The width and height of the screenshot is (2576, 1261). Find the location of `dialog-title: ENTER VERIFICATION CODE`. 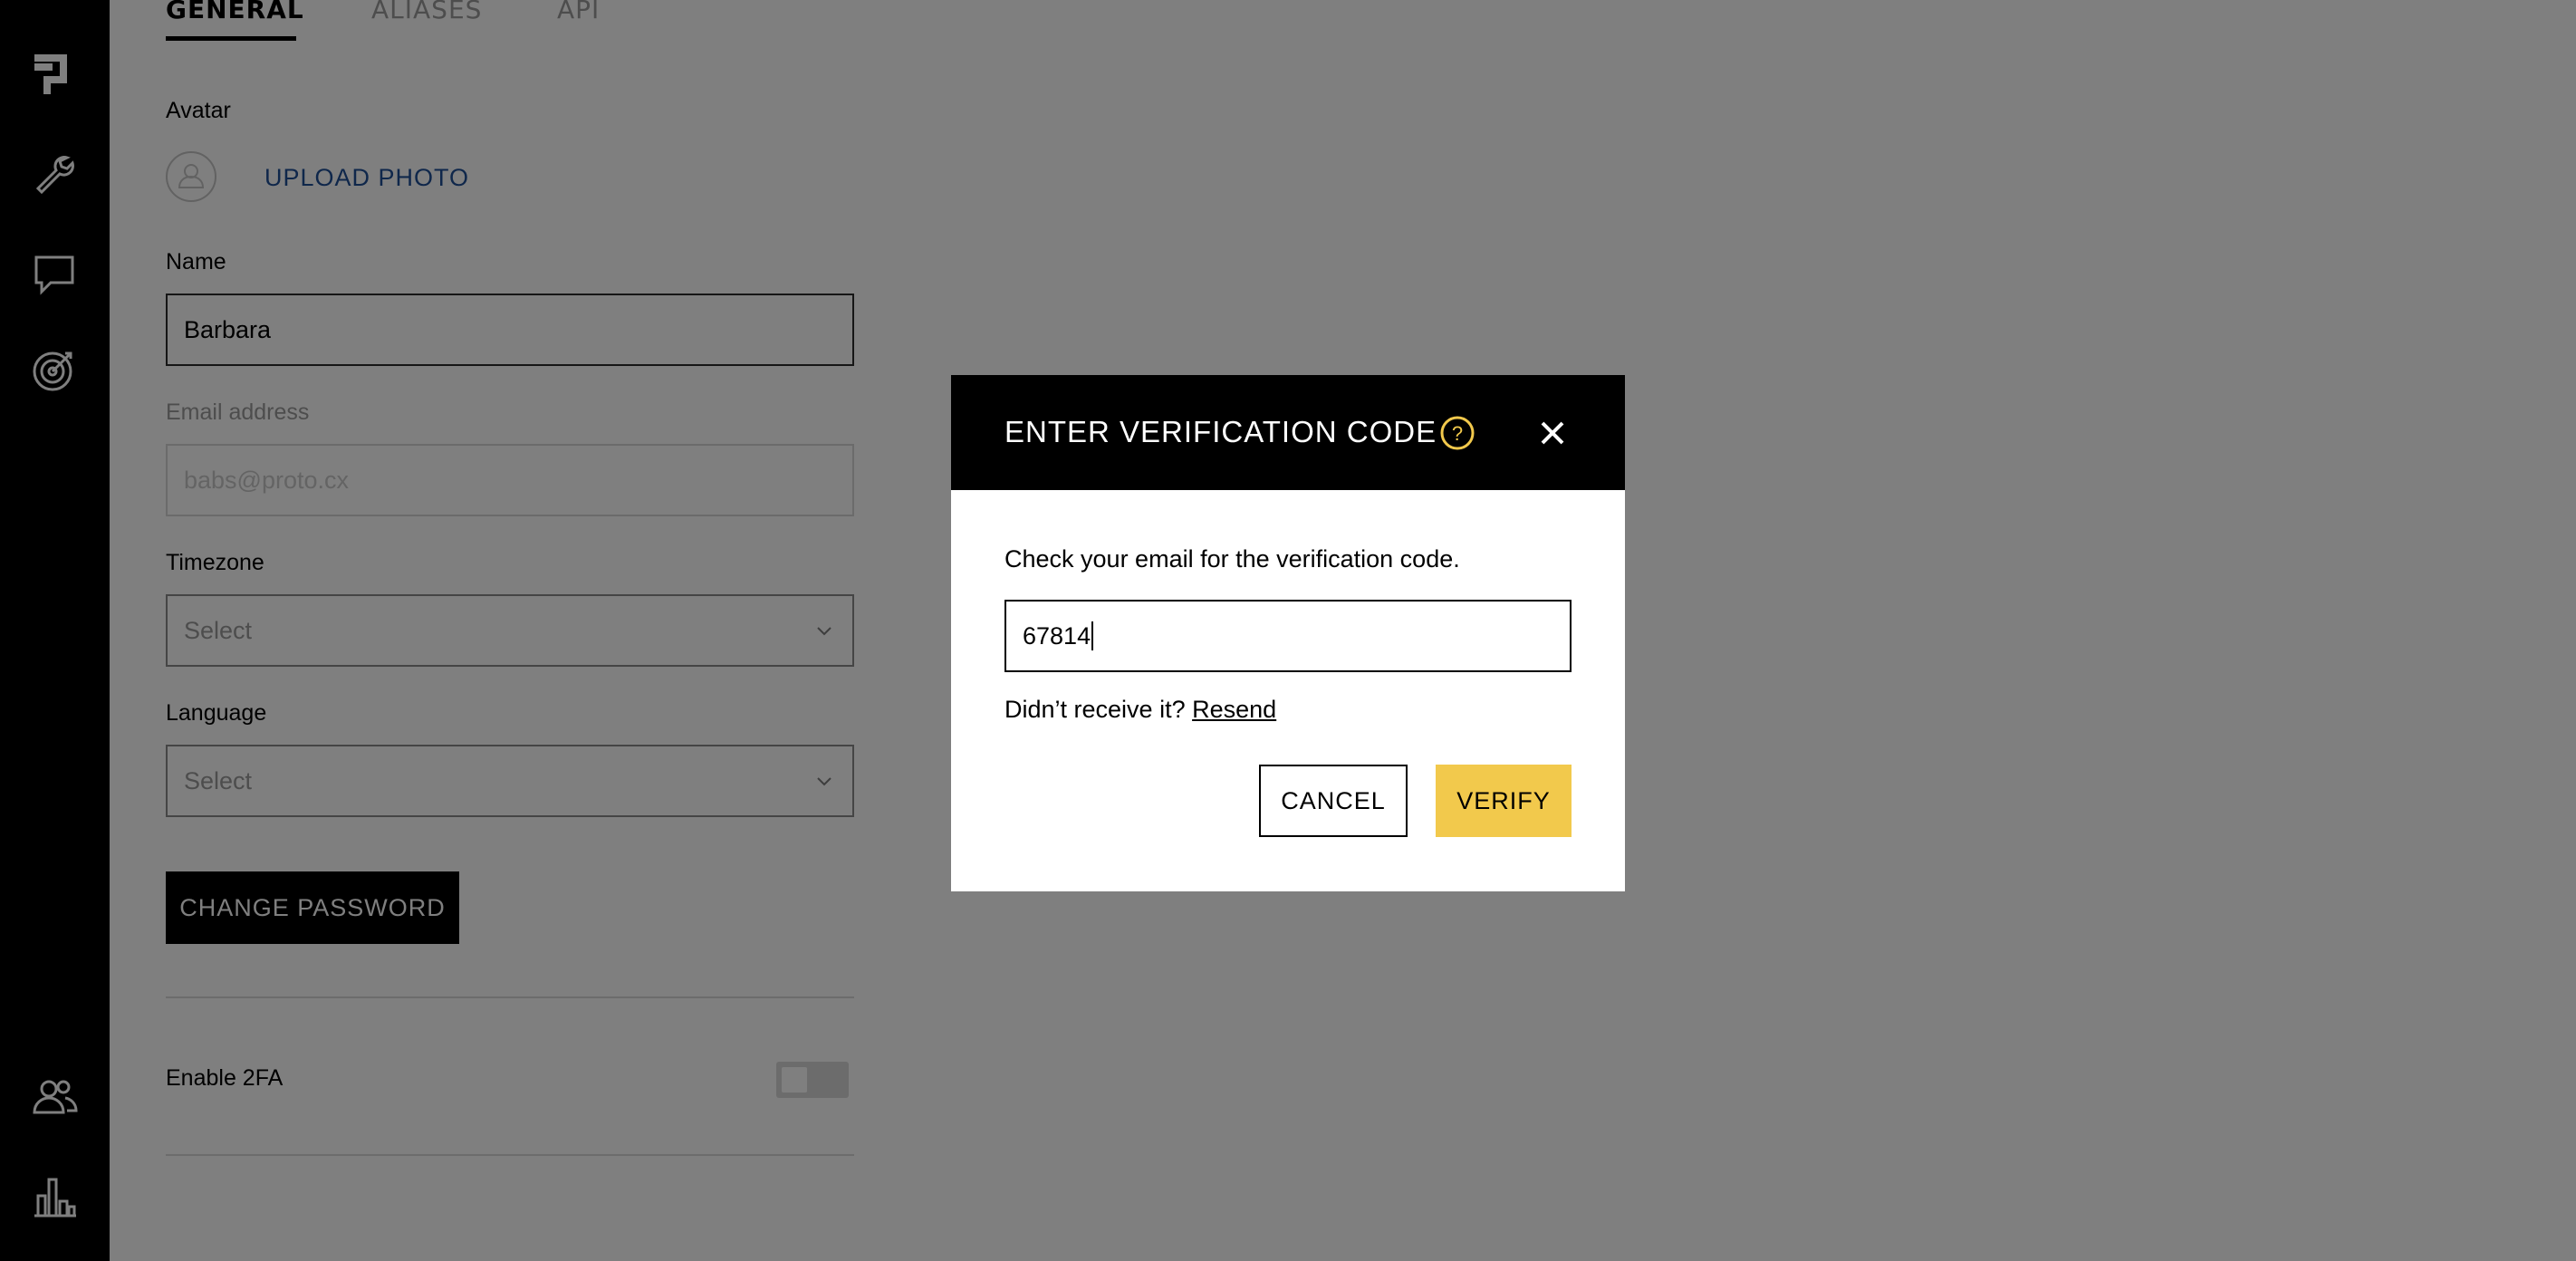

dialog-title: ENTER VERIFICATION CODE is located at coordinates (1220, 431).